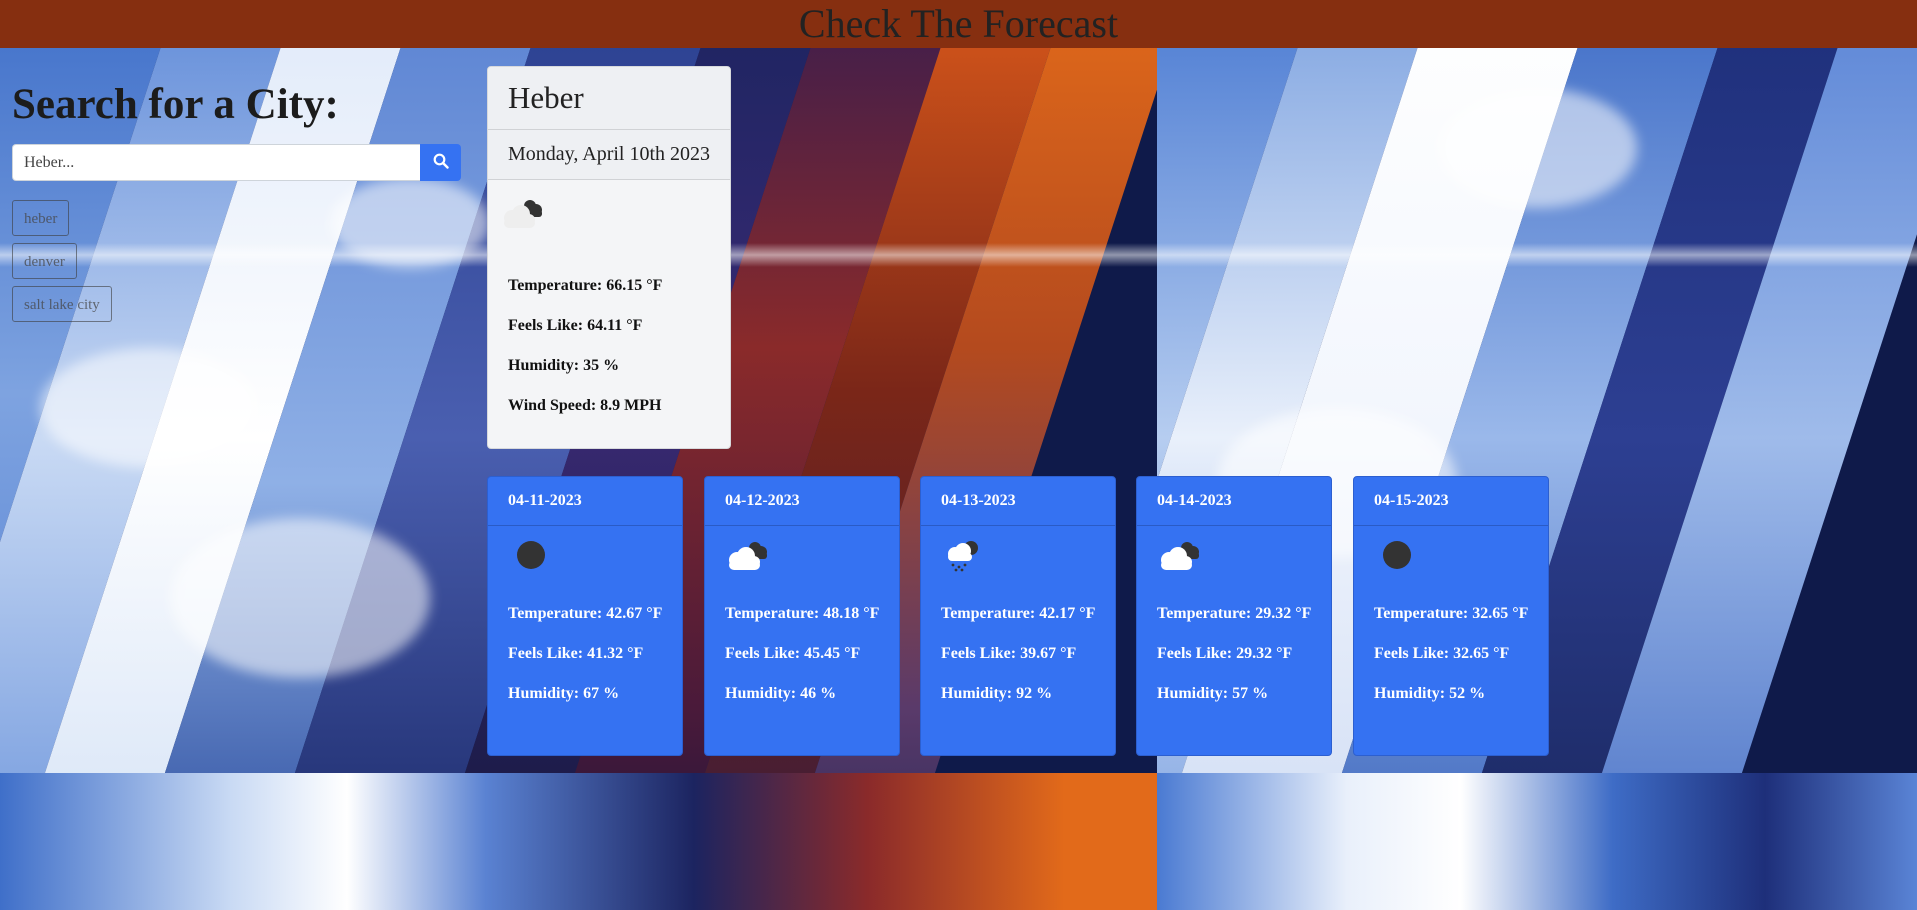  I want to click on city-search-input, so click(216, 162).